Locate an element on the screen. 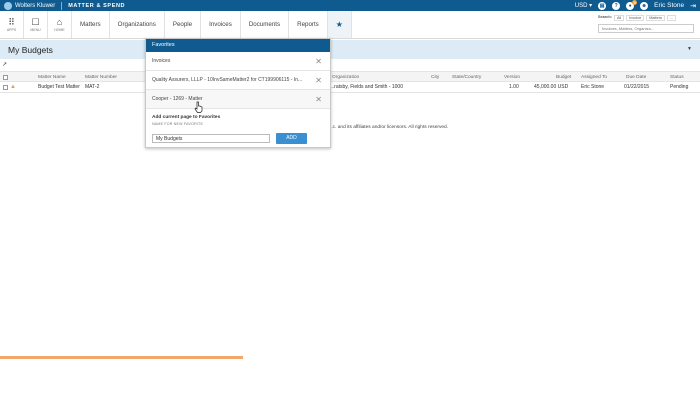 The width and height of the screenshot is (700, 400). brand-name: Wolters Kluwer is located at coordinates (35, 5).